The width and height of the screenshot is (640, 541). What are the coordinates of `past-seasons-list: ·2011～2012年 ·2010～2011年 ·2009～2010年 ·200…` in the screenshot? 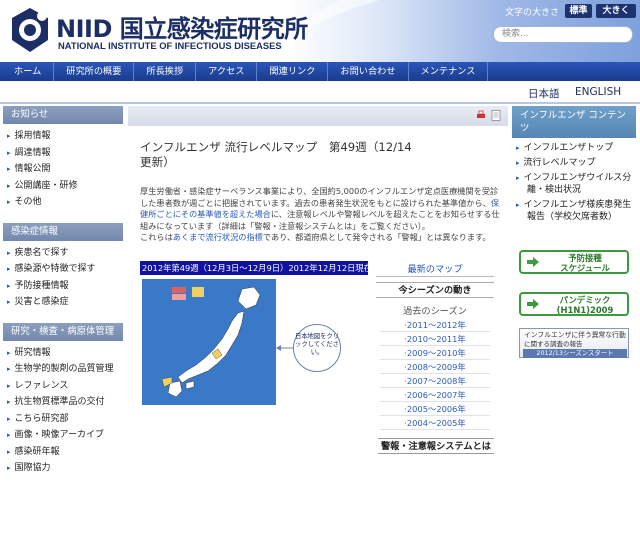 It's located at (435, 374).